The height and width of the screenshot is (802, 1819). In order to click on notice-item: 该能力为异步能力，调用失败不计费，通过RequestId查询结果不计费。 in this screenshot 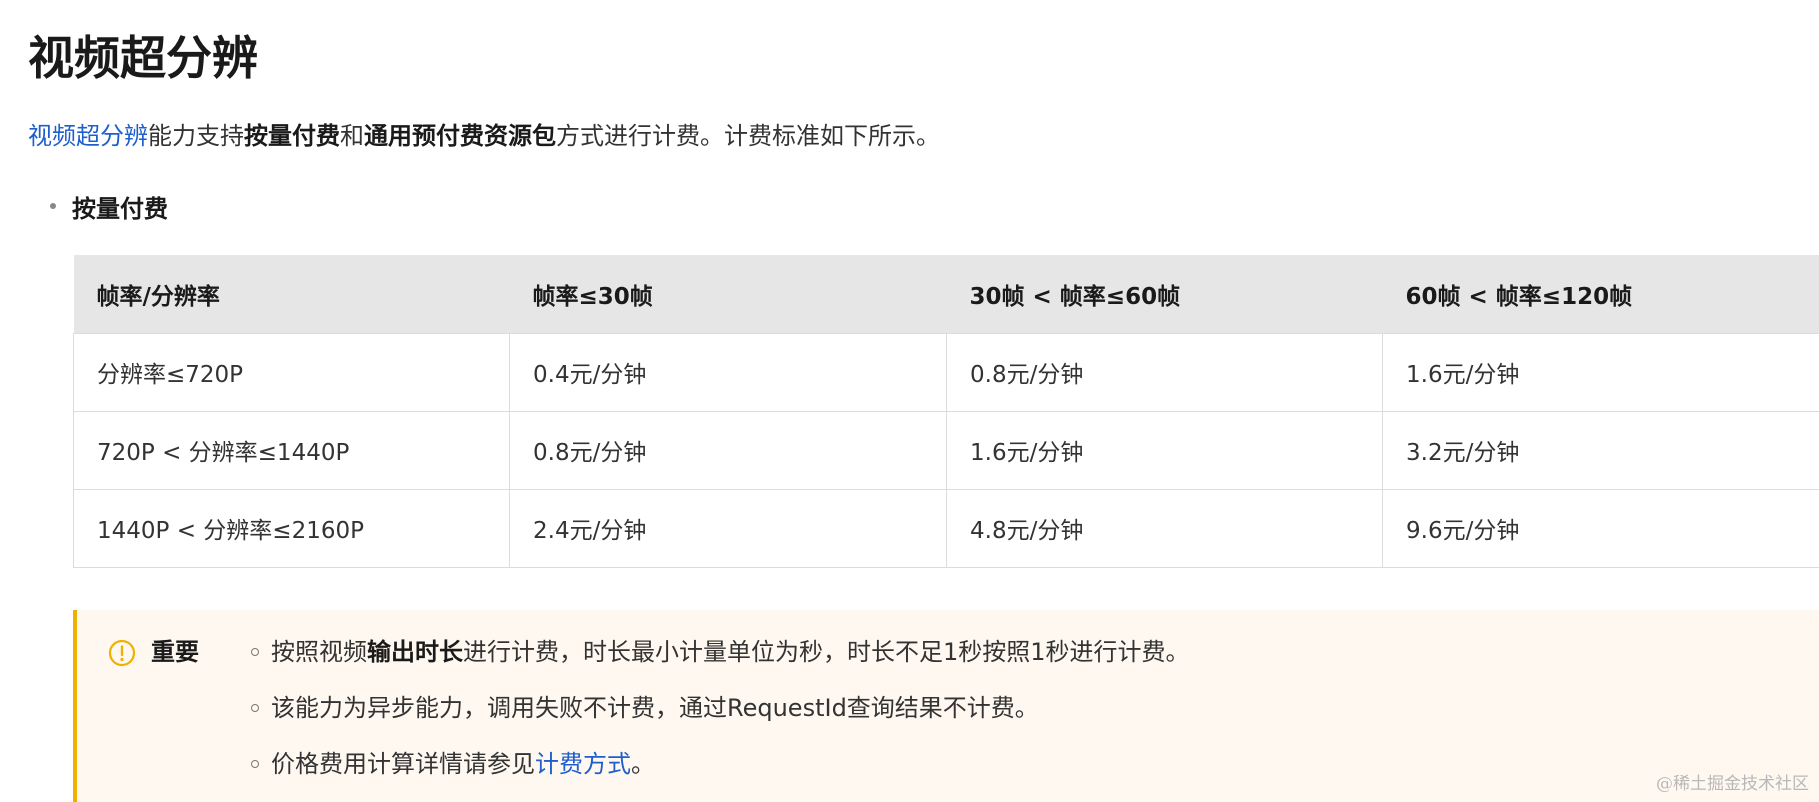, I will do `click(720, 708)`.